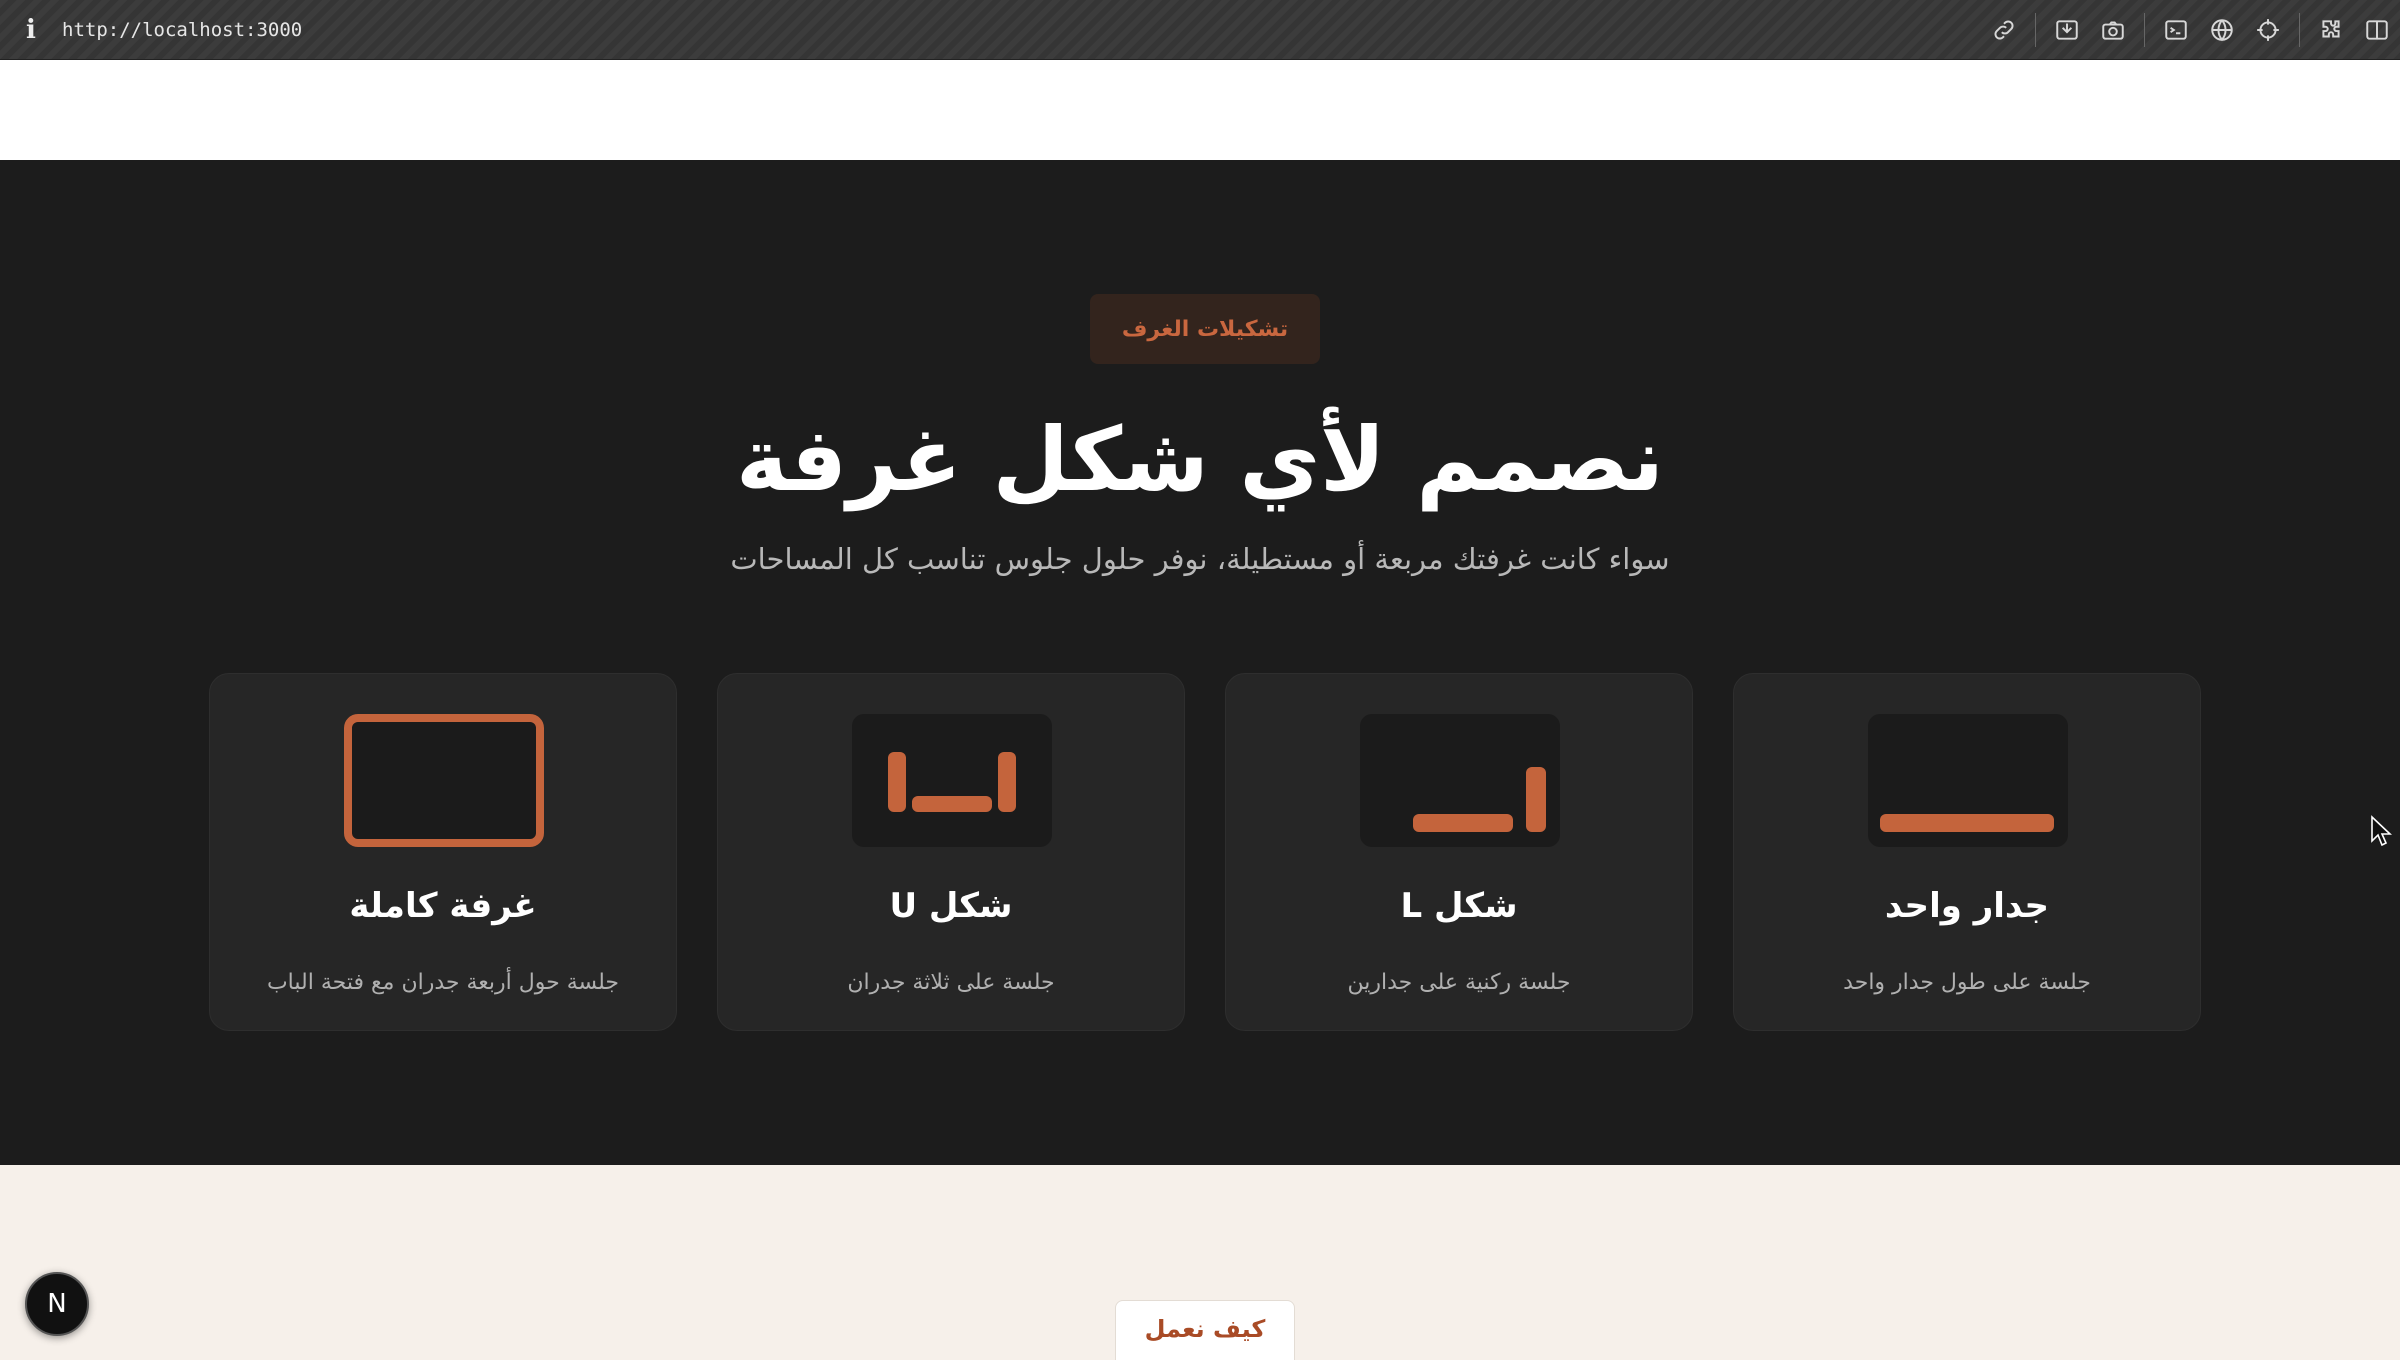 Image resolution: width=2400 pixels, height=1360 pixels. Describe the element at coordinates (2222, 30) in the screenshot. I see `globe-icon` at that location.